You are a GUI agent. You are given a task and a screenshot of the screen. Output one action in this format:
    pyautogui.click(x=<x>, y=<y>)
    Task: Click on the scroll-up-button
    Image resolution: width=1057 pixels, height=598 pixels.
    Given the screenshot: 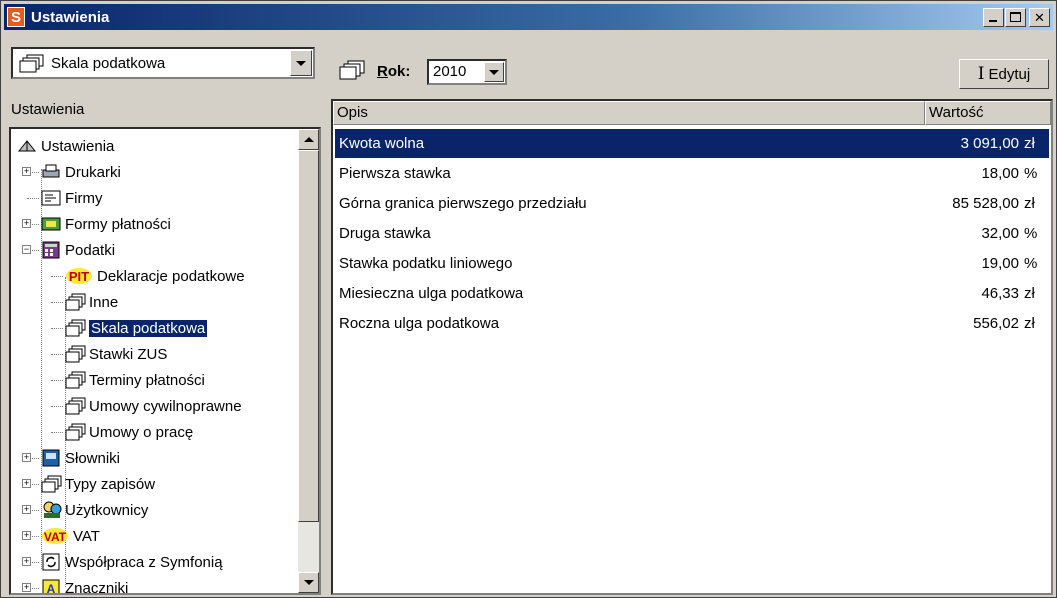 What is the action you would take?
    pyautogui.click(x=308, y=139)
    